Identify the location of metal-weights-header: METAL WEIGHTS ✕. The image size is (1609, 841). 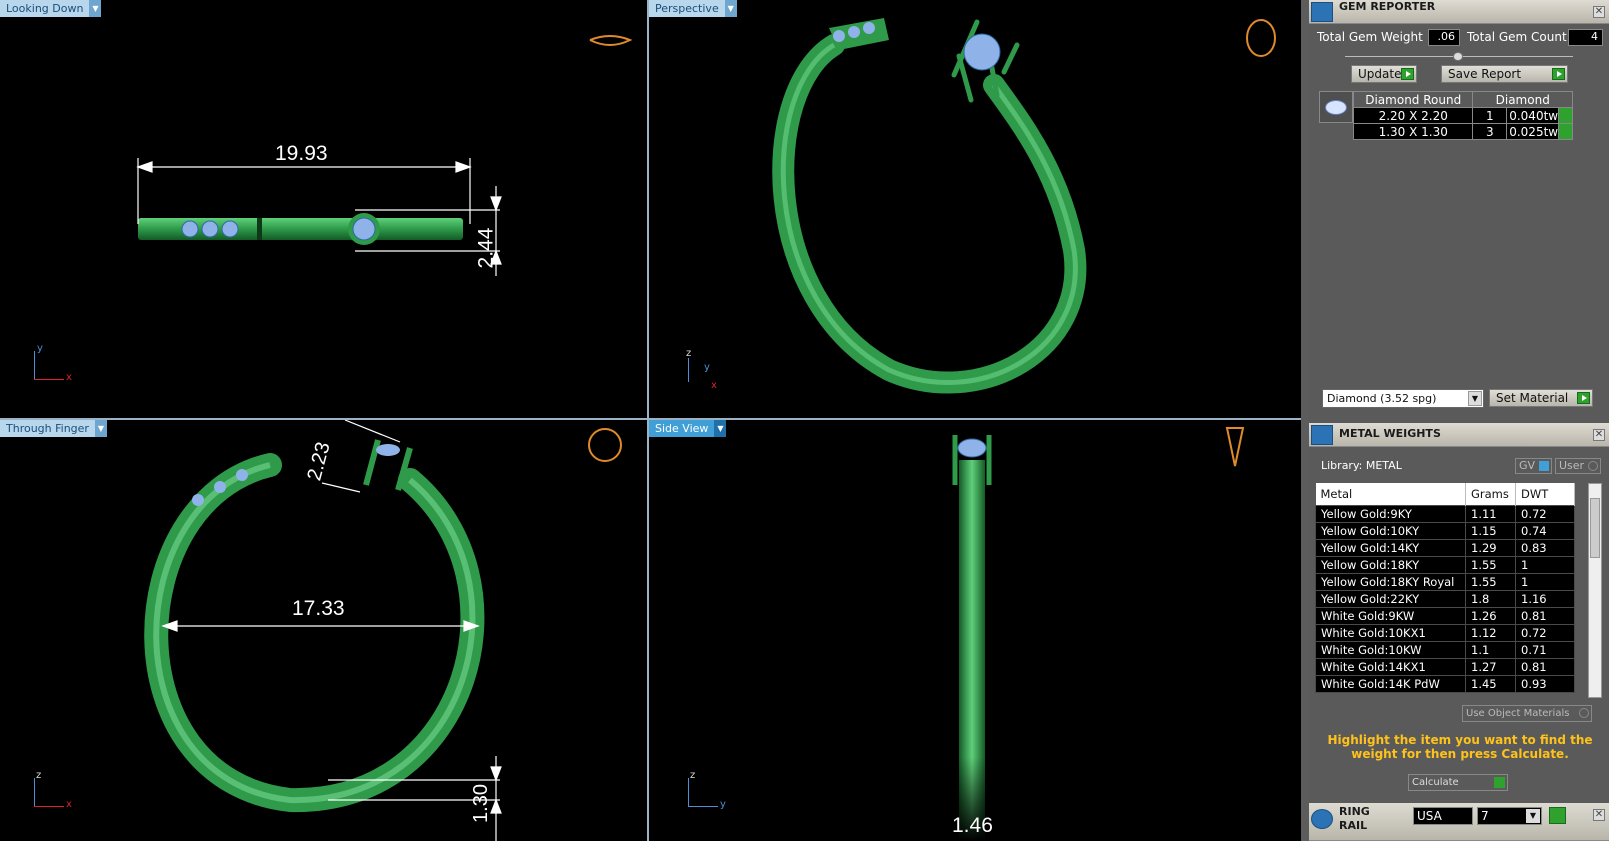
(1459, 435).